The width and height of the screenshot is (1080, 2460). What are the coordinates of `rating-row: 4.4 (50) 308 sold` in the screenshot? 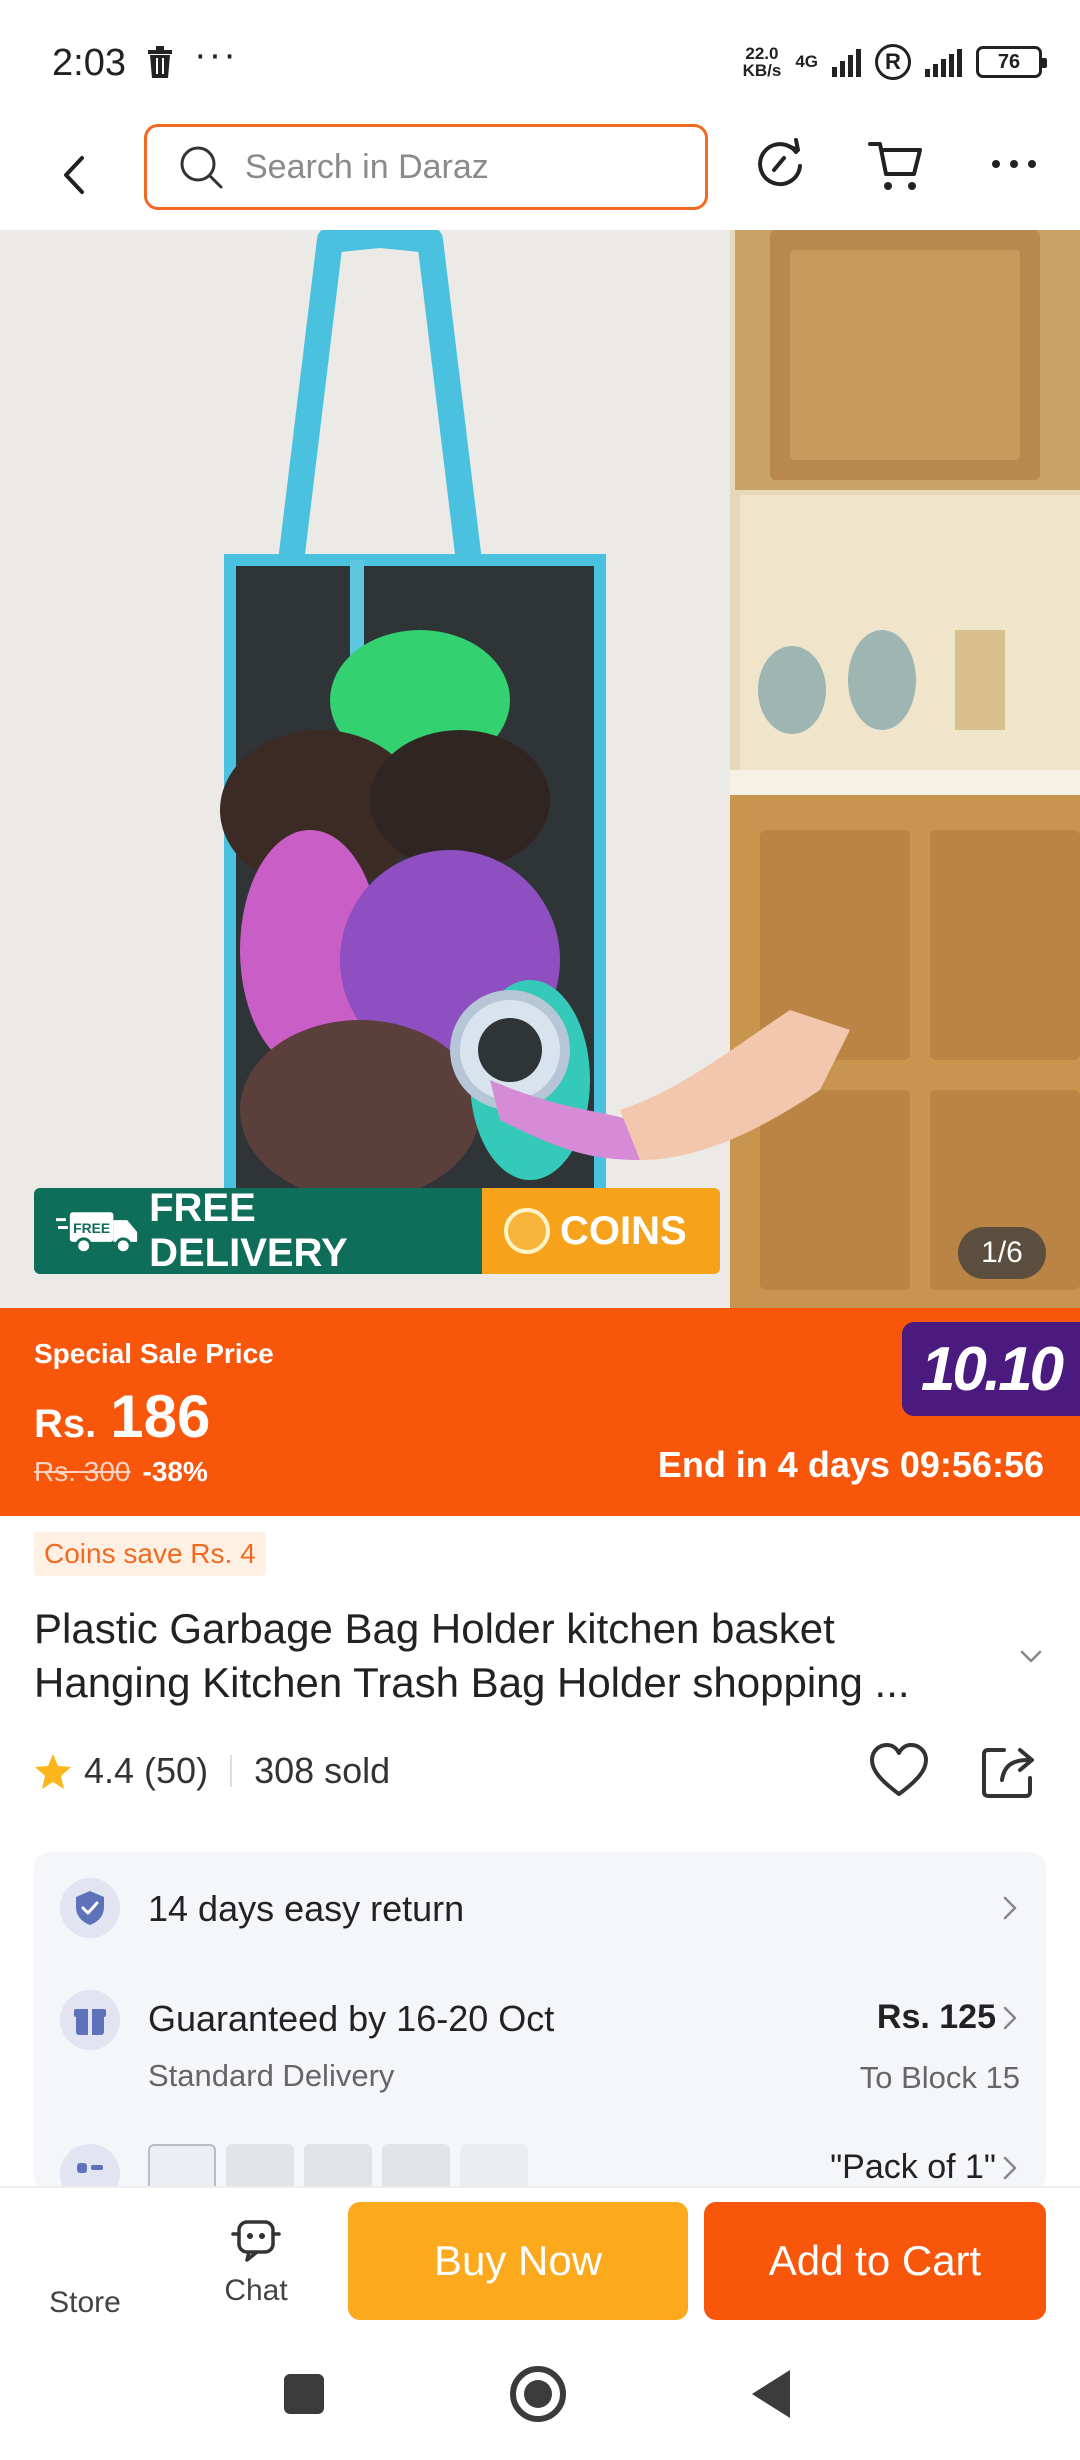 It's located at (212, 1771).